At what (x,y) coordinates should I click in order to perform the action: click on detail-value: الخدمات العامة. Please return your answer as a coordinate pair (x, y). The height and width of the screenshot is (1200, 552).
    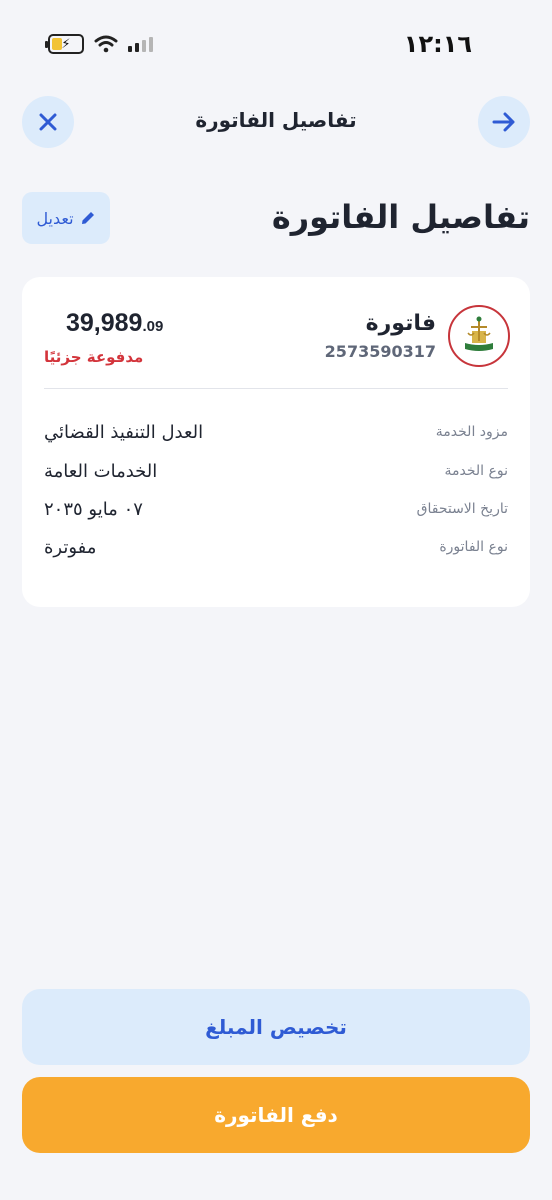
    Looking at the image, I should click on (101, 471).